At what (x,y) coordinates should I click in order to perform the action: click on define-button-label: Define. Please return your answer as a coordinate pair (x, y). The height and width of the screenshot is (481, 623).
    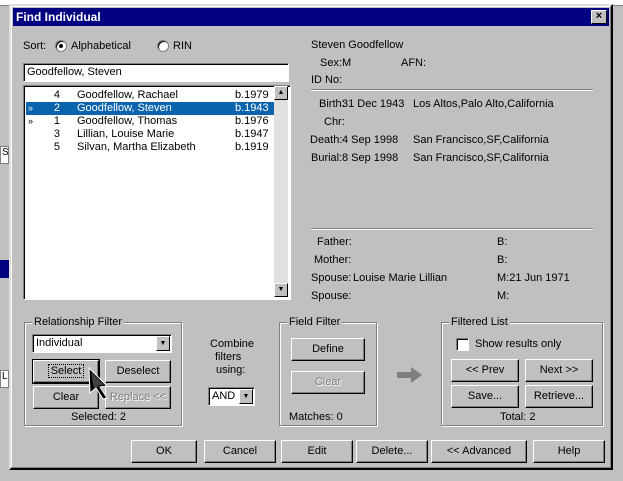
    Looking at the image, I should click on (328, 349).